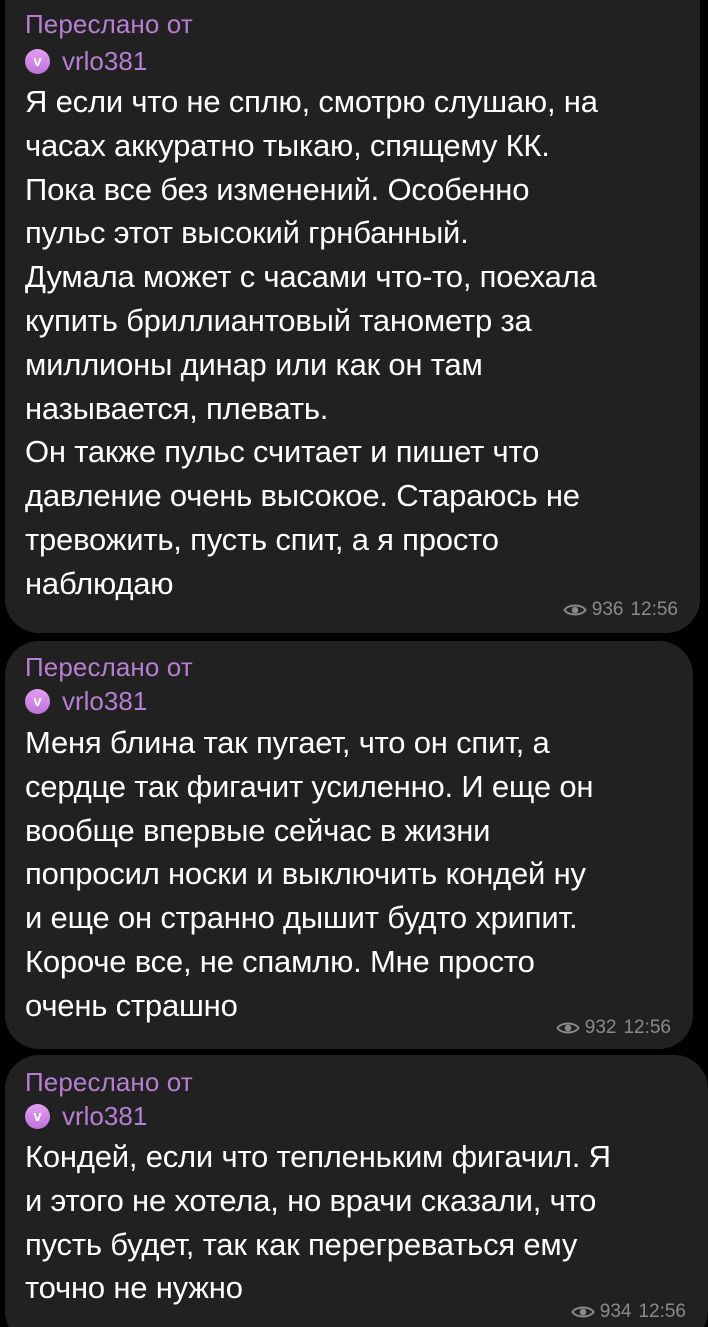 This screenshot has width=708, height=1327. What do you see at coordinates (607, 609) in the screenshot?
I see `view-count: 936` at bounding box center [607, 609].